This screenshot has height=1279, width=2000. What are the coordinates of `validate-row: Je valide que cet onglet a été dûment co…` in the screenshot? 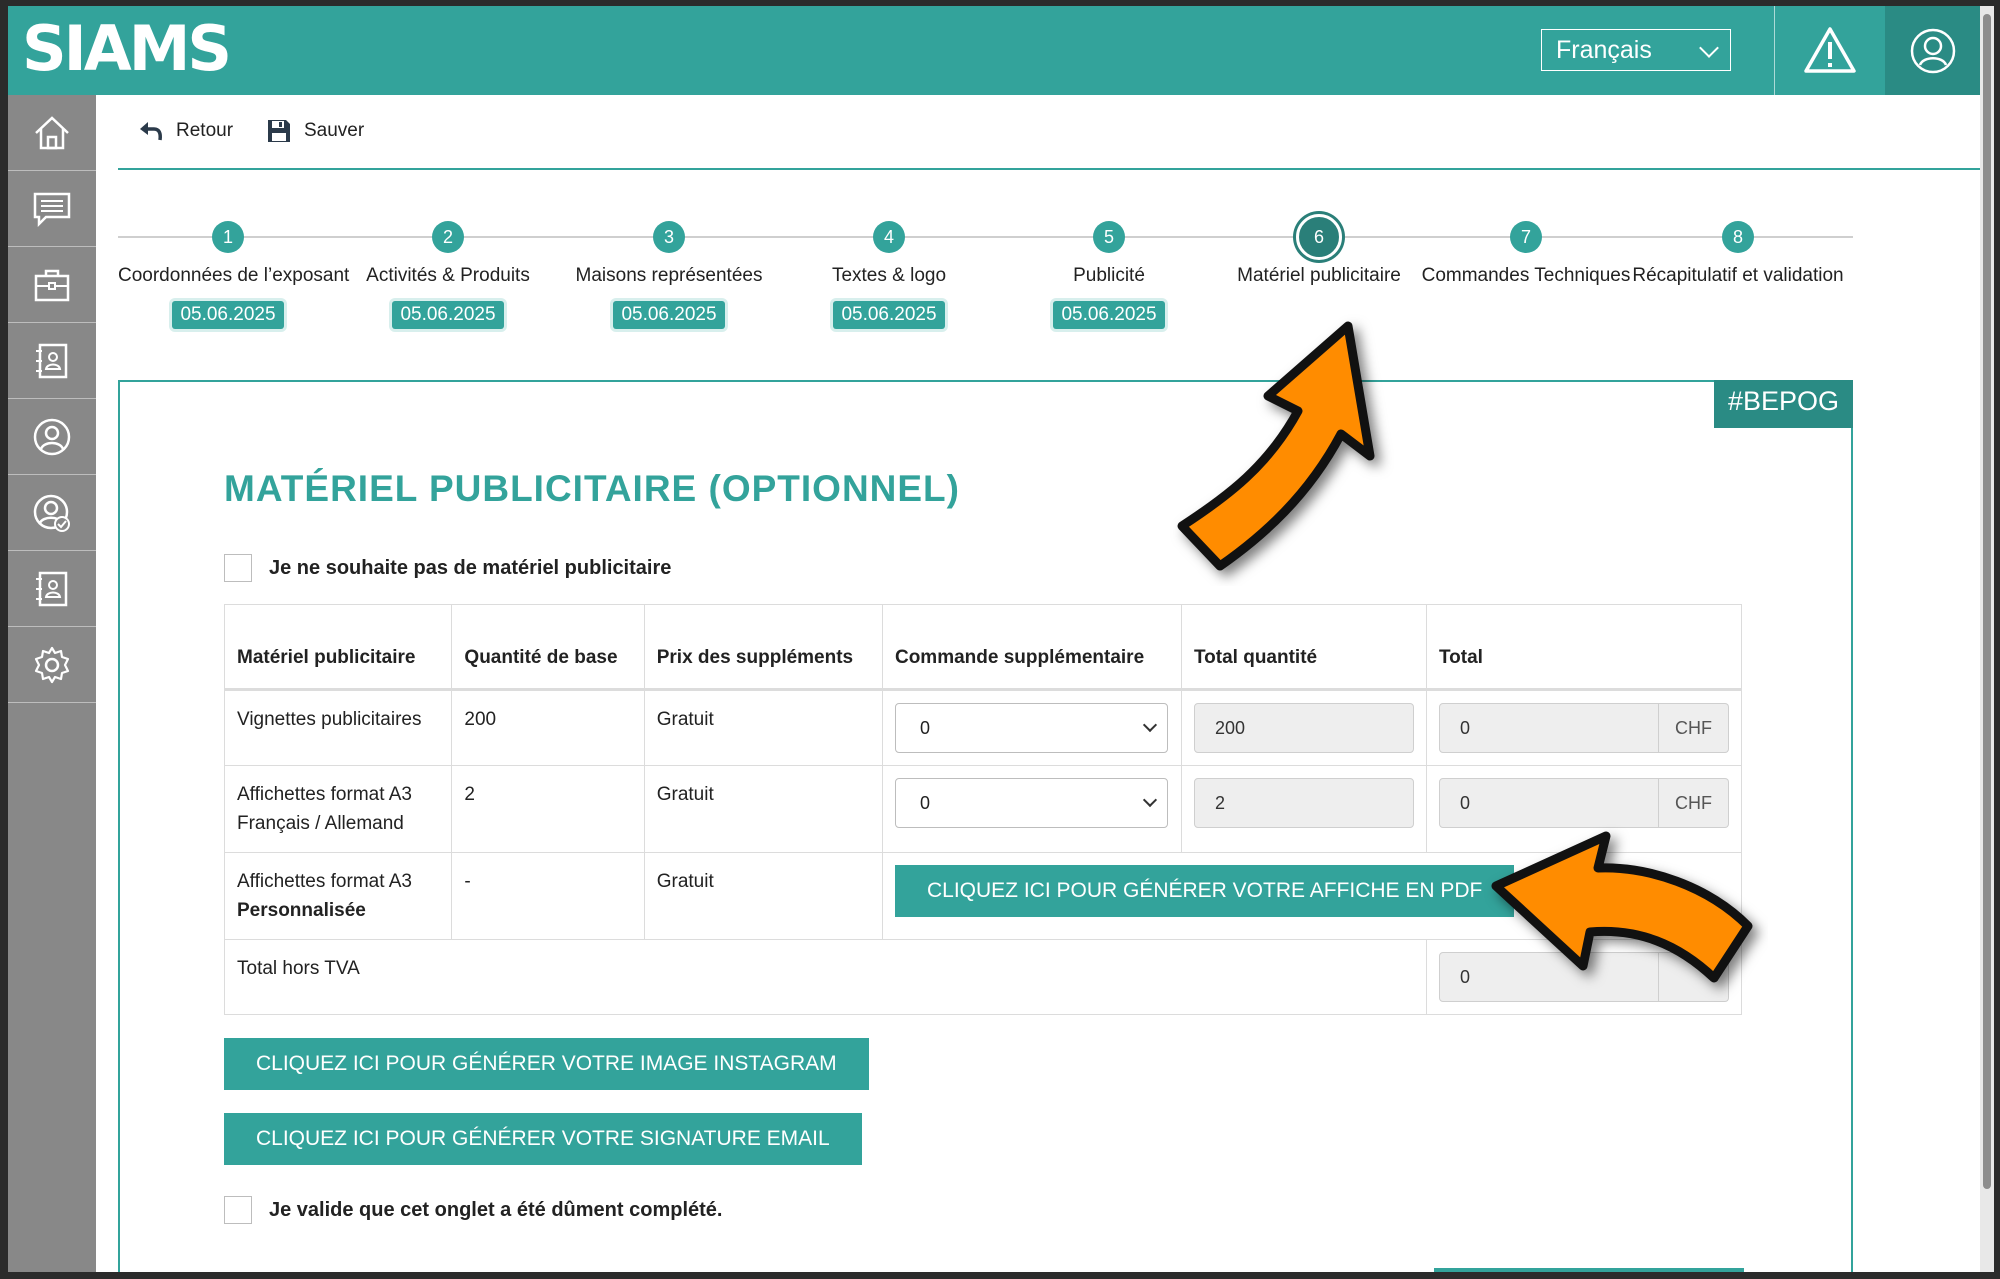 It's located at (473, 1210).